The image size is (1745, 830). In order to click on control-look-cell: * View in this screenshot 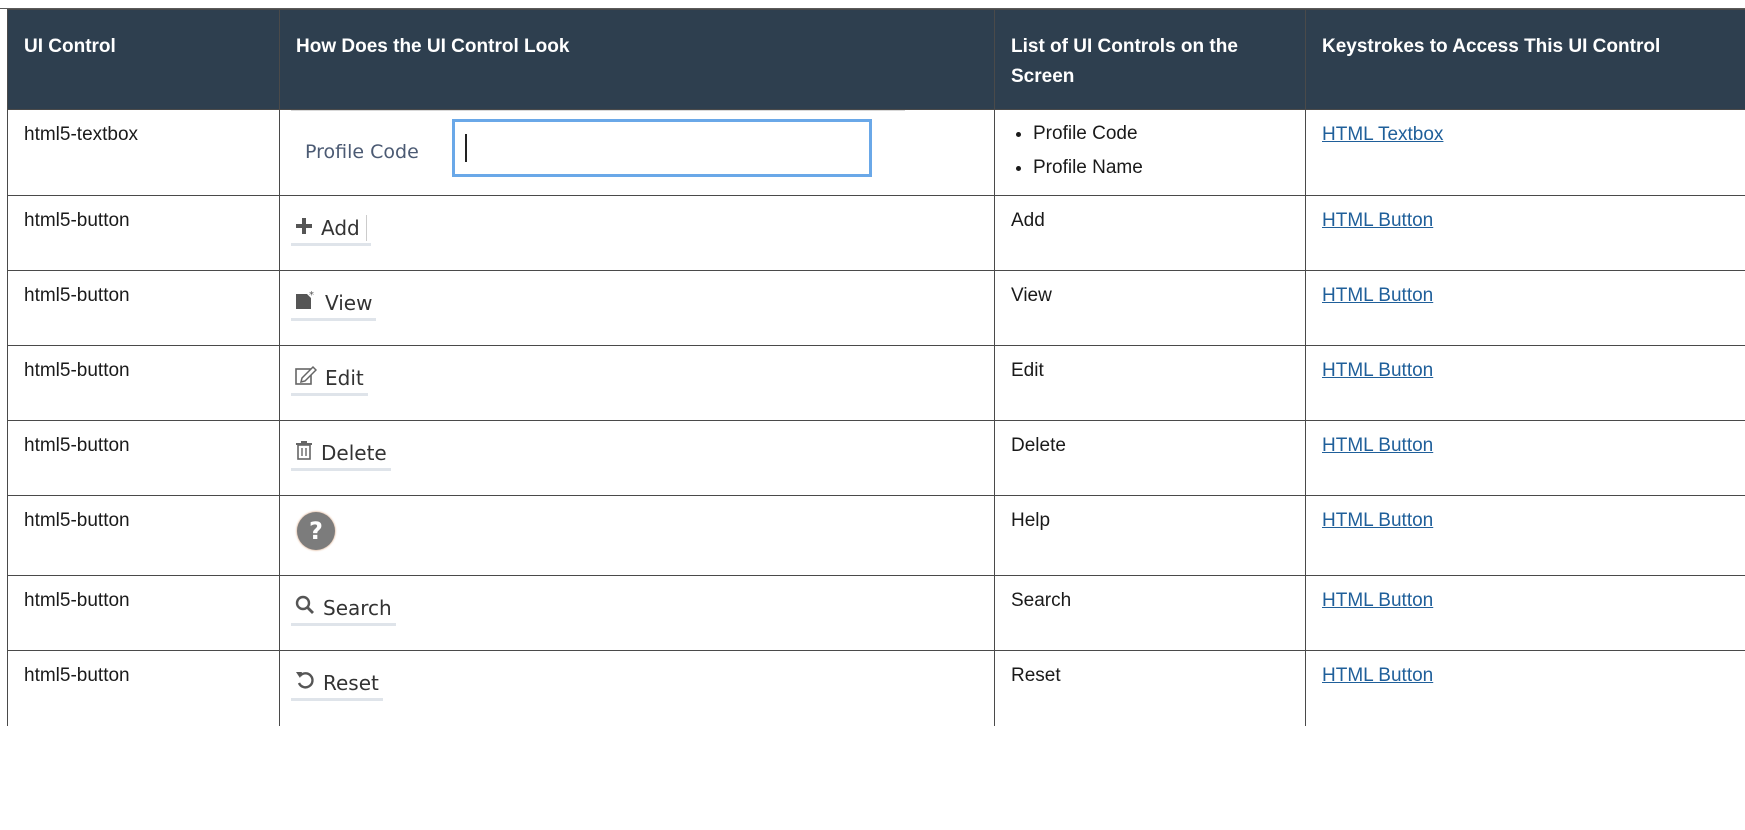, I will do `click(637, 308)`.